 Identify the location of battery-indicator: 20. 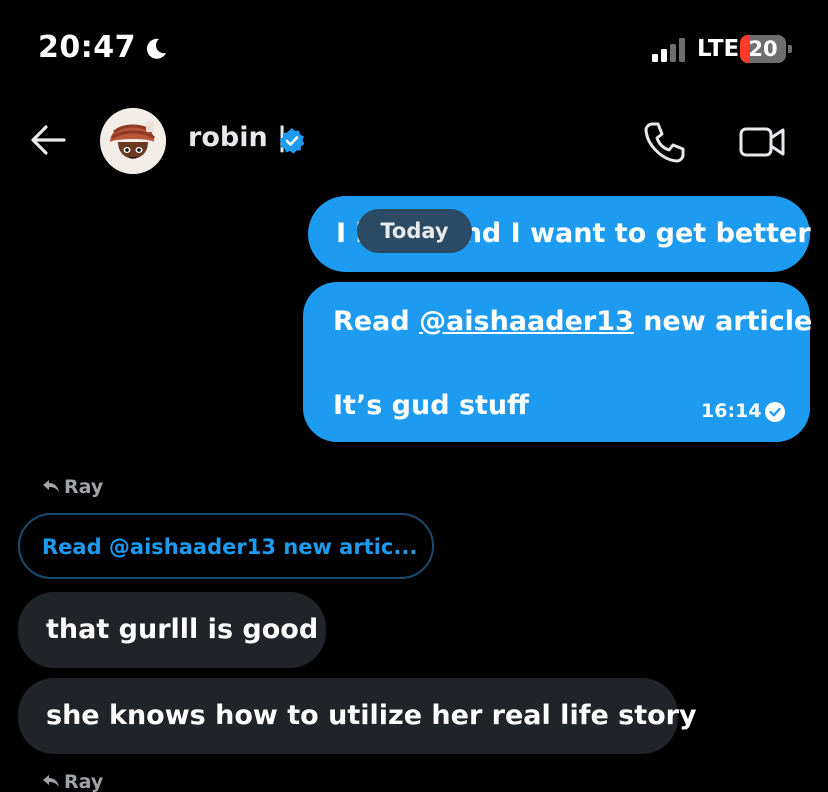
(766, 49).